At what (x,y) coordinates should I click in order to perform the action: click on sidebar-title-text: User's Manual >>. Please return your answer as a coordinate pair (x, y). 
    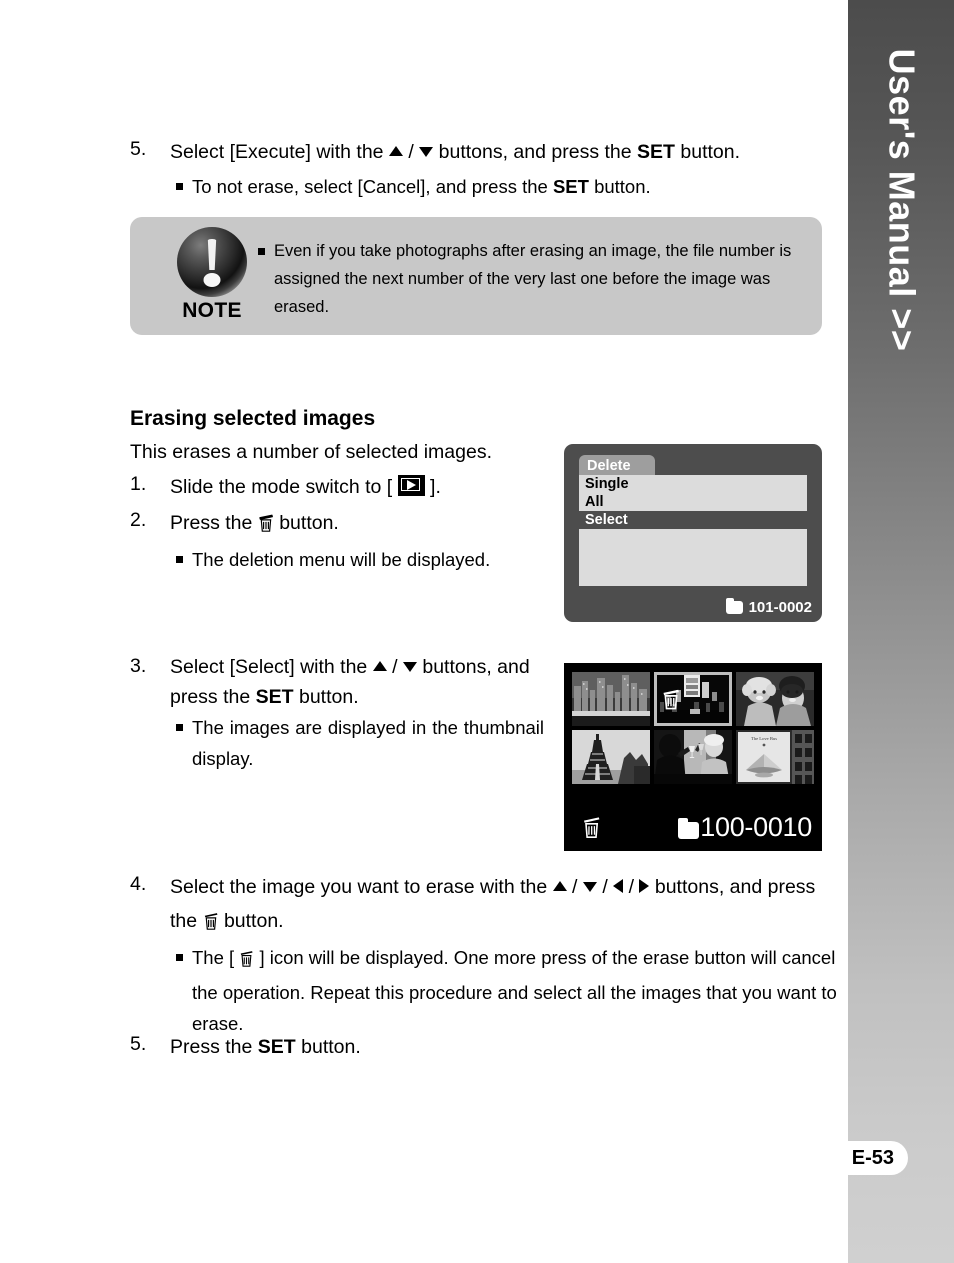
    Looking at the image, I should click on (902, 200).